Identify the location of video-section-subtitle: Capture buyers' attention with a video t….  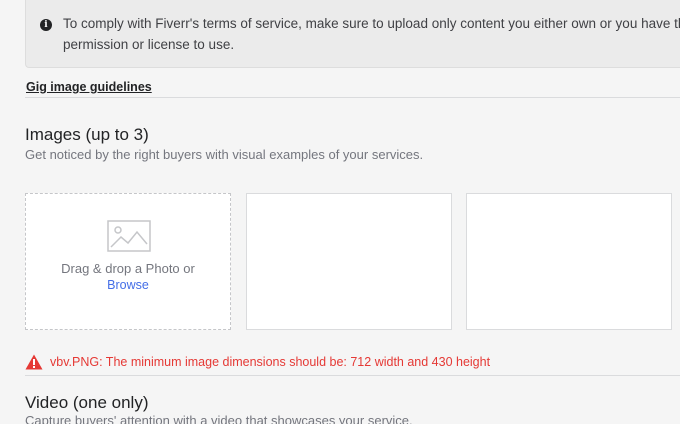
(219, 418).